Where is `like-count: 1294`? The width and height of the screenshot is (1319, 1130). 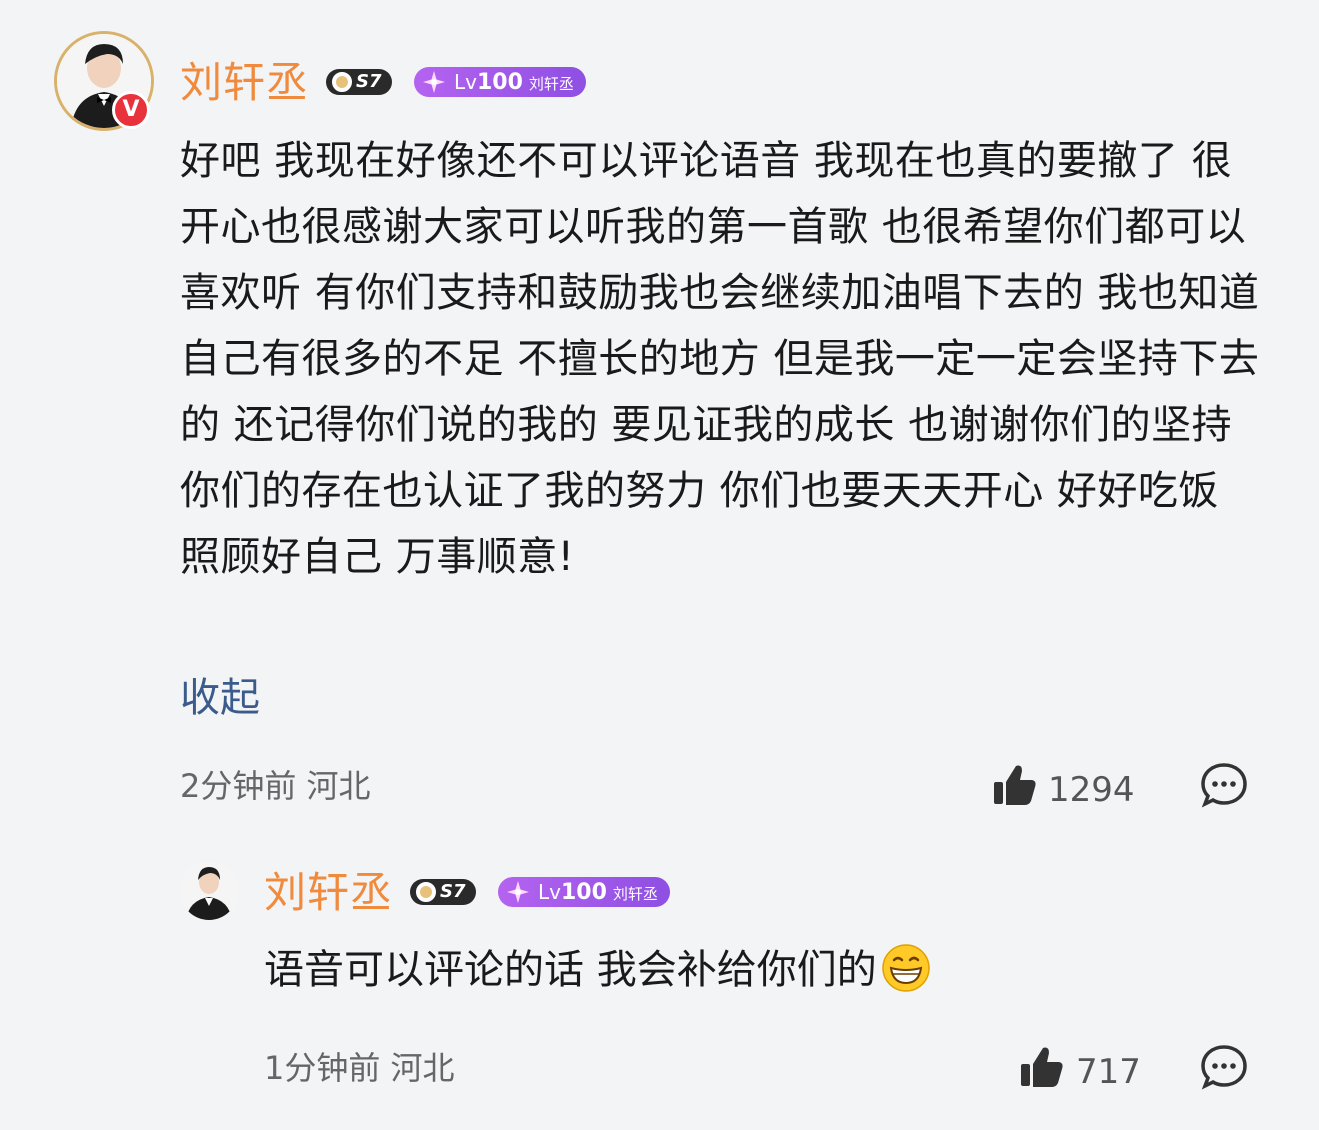 like-count: 1294 is located at coordinates (1091, 790).